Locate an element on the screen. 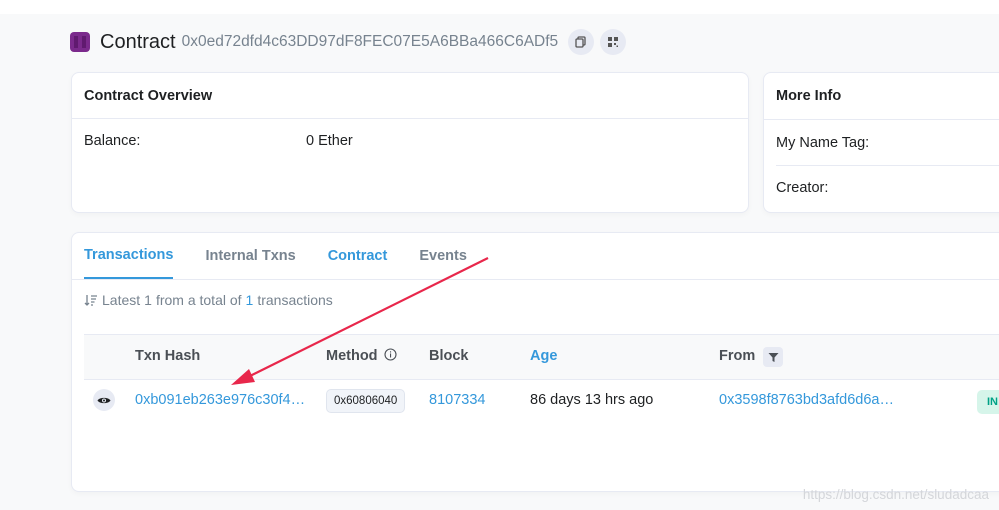  balance-value: 0 Ether is located at coordinates (329, 141).